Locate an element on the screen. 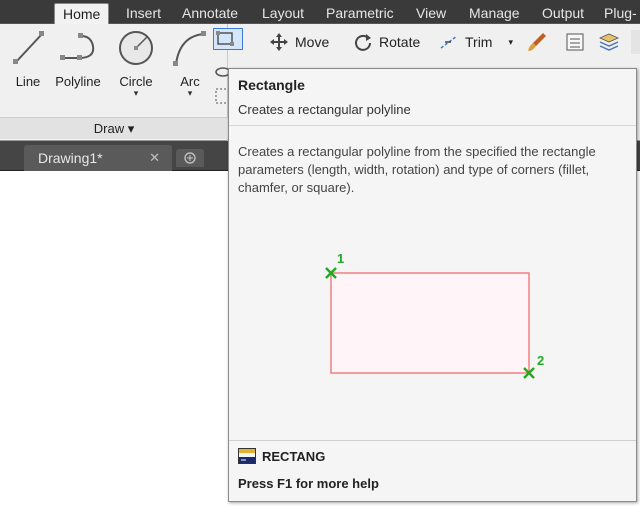  tooltip-subtitle: Creates a rectangular polyline is located at coordinates (324, 109).